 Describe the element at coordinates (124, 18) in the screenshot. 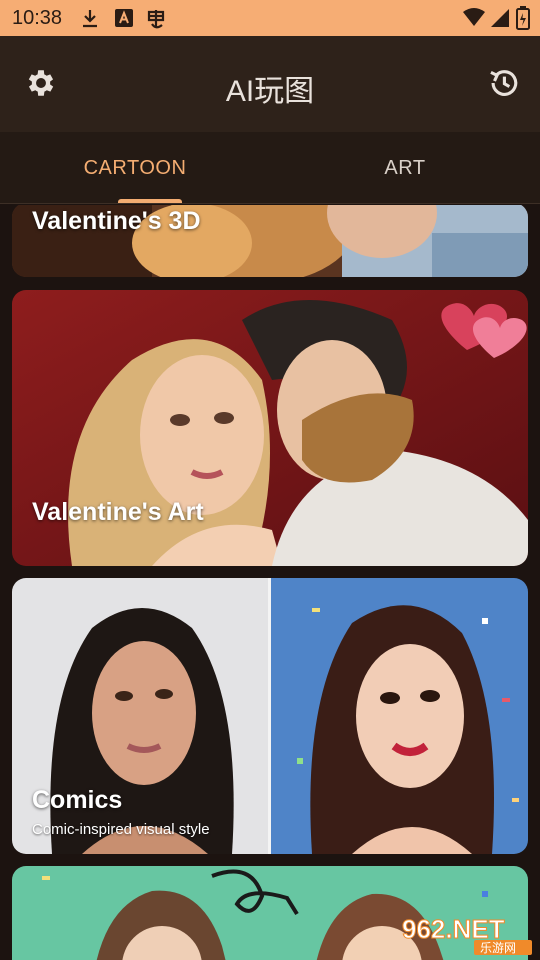

I see `font-a-icon` at that location.